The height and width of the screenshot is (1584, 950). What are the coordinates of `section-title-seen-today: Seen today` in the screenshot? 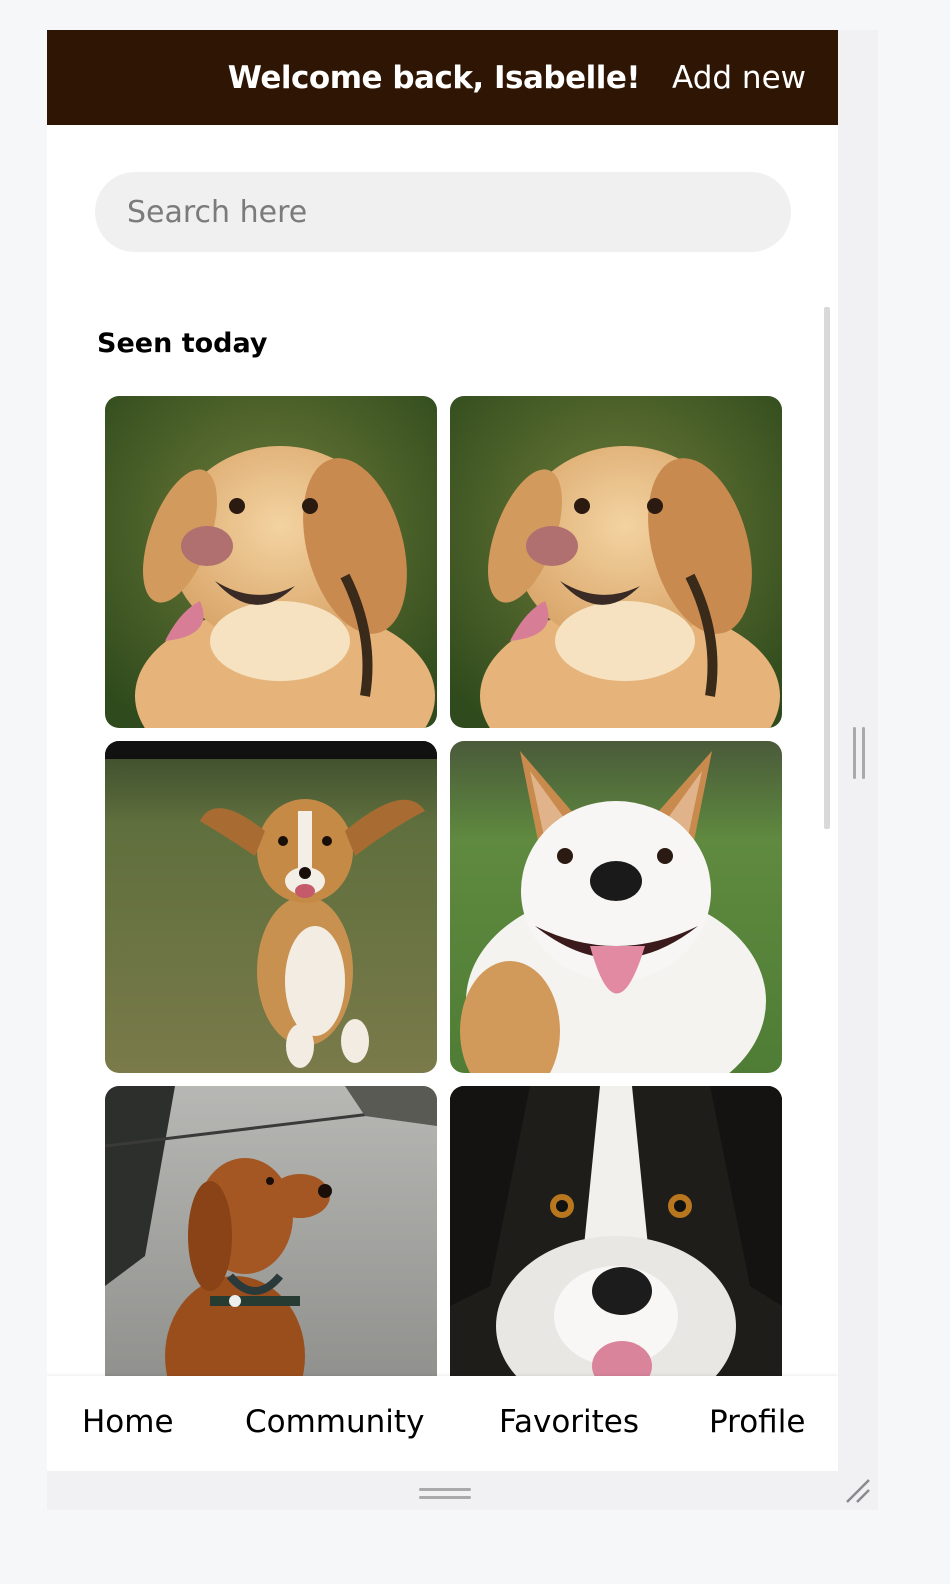 It's located at (182, 343).